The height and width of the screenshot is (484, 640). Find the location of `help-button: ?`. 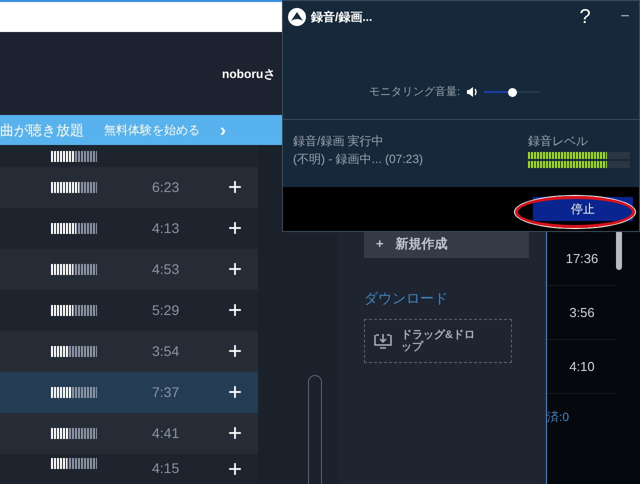

help-button: ? is located at coordinates (585, 17).